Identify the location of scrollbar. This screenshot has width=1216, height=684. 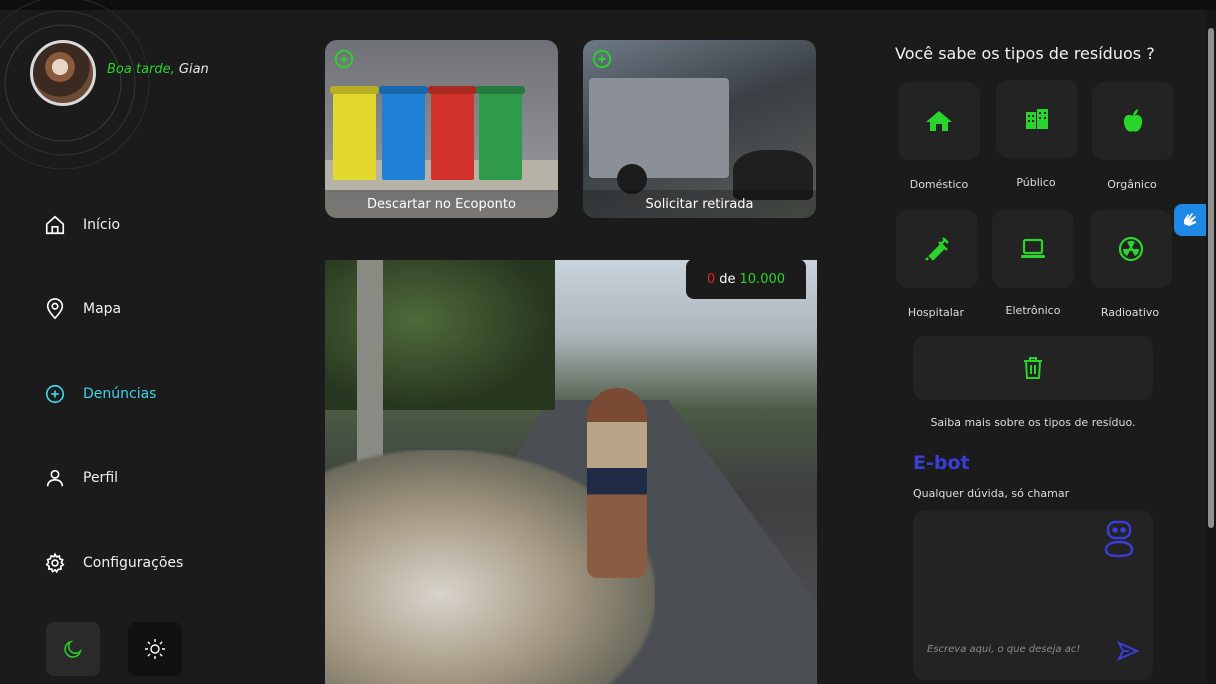
(1211, 347).